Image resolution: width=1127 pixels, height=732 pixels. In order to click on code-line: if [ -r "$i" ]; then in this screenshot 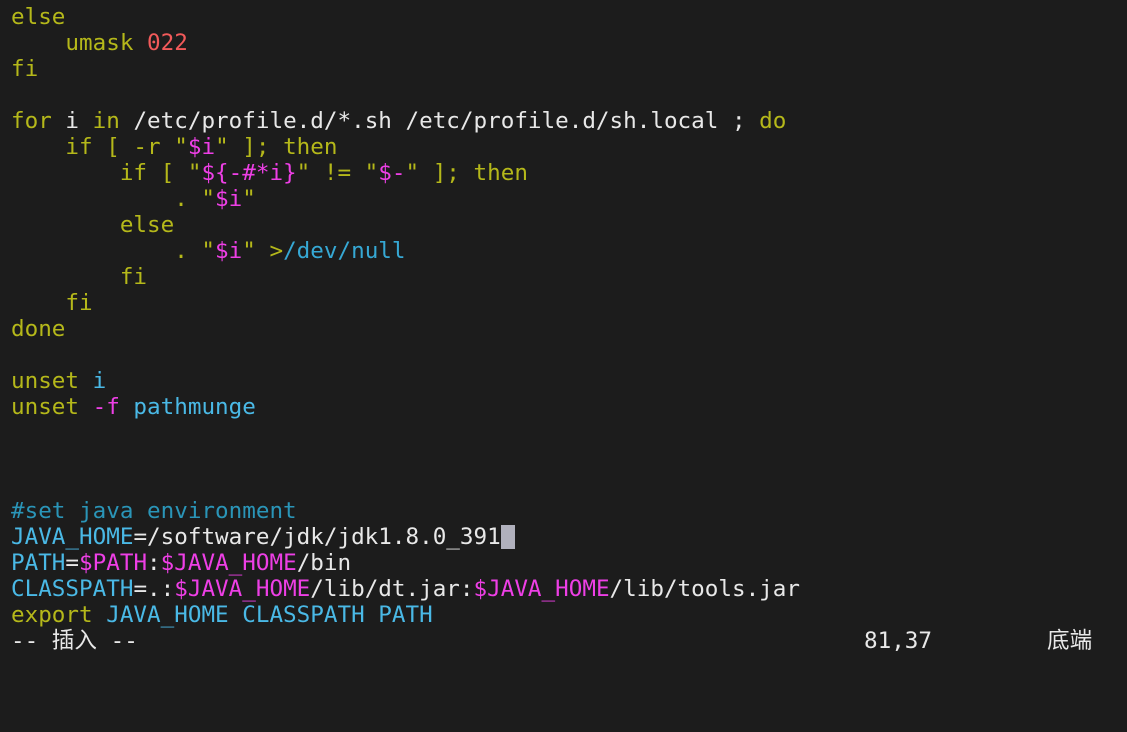, I will do `click(405, 147)`.